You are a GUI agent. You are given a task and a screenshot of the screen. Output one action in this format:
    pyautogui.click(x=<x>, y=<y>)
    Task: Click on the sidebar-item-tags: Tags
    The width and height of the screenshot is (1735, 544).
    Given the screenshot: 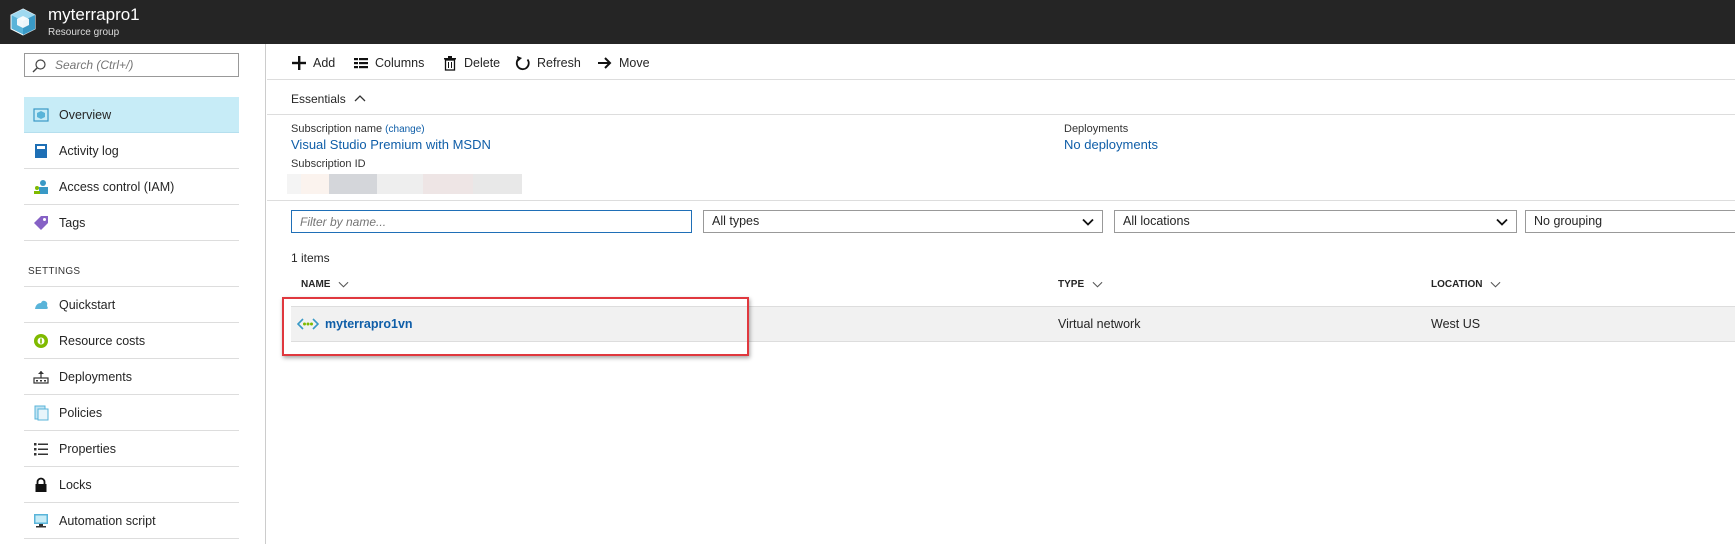 What is the action you would take?
    pyautogui.click(x=131, y=223)
    